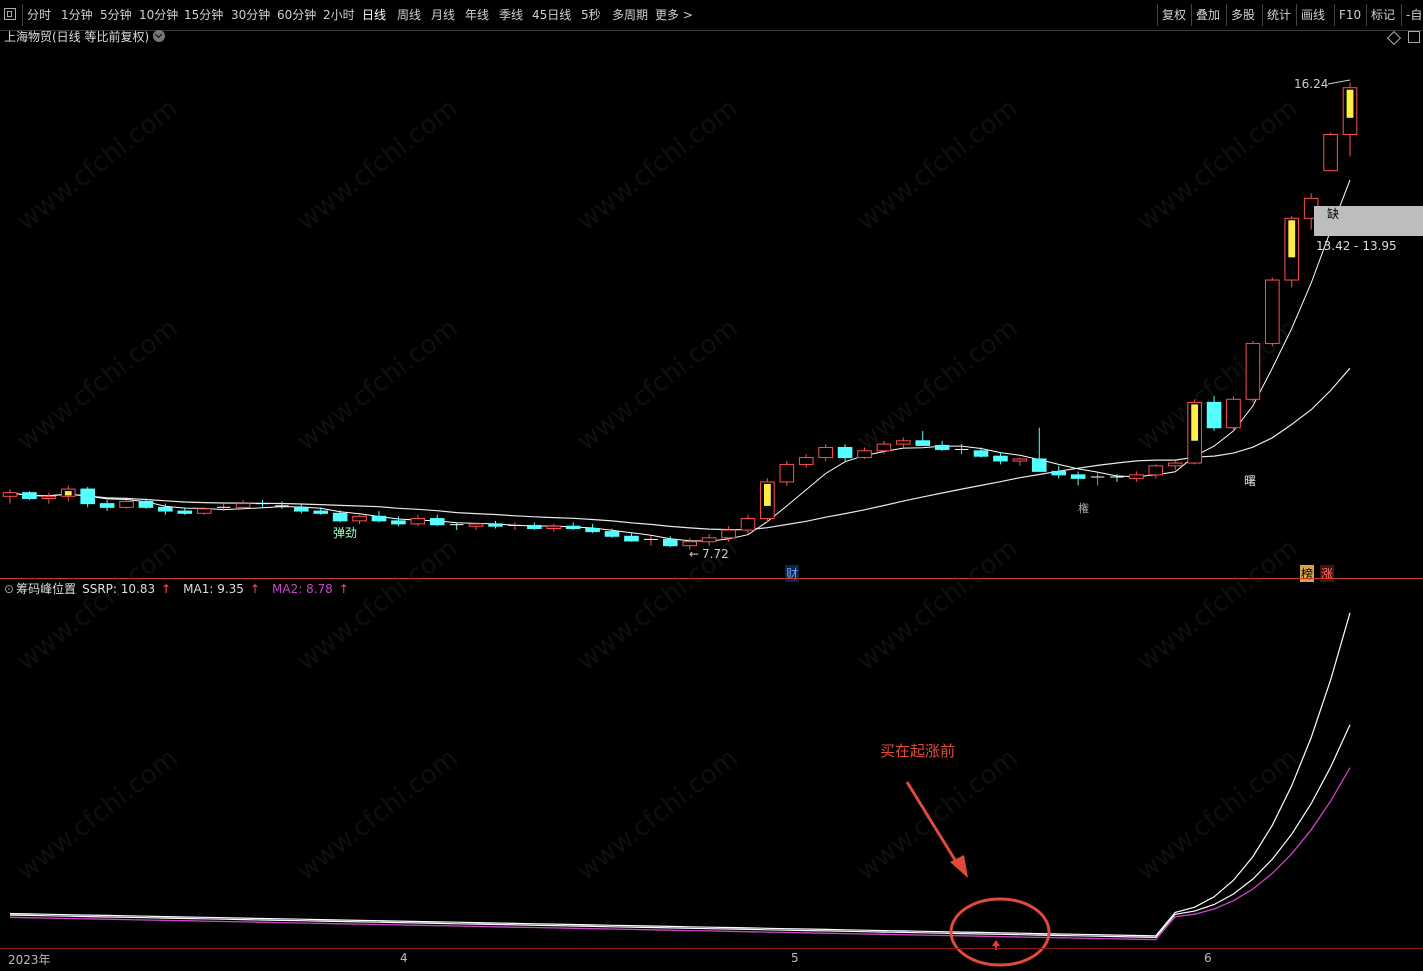 The width and height of the screenshot is (1423, 971). What do you see at coordinates (711, 959) in the screenshot?
I see `date-axis: 2023年 4 5 6` at bounding box center [711, 959].